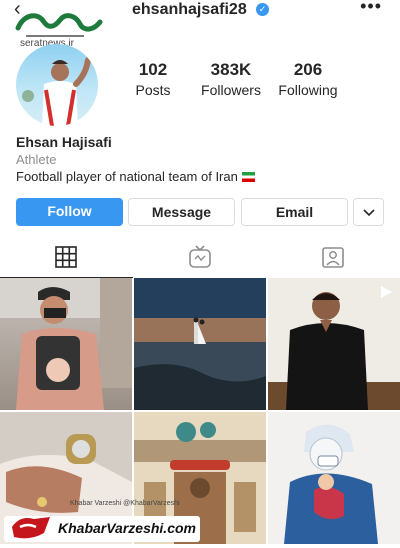 The height and width of the screenshot is (548, 400). I want to click on more-options-icon: •••, so click(371, 8).